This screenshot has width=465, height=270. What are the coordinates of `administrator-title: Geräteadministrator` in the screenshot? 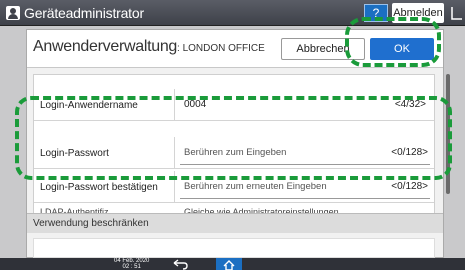 It's located at (84, 13).